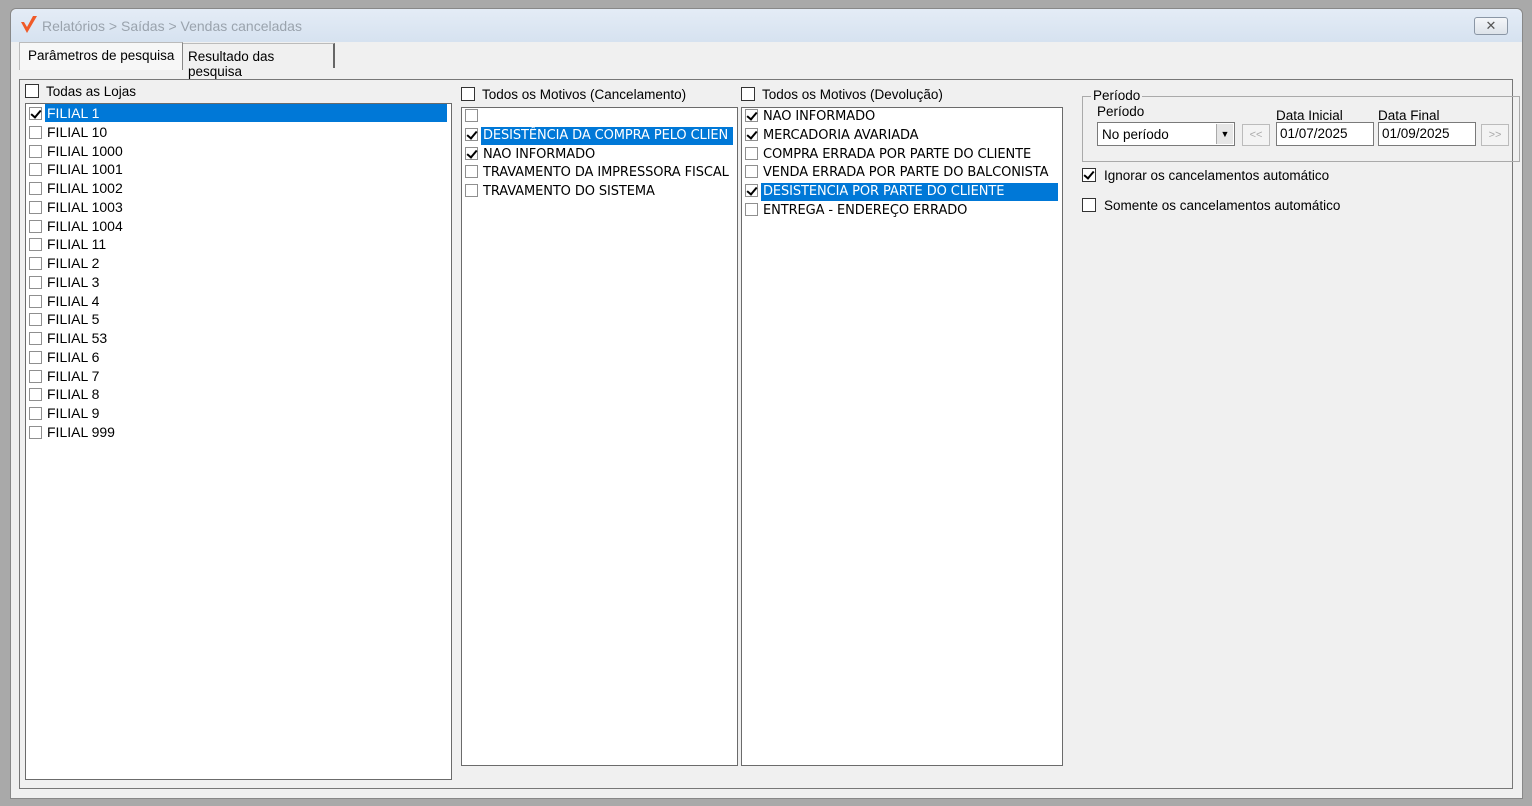 This screenshot has width=1532, height=806. I want to click on list-item-label: FILIAL 1001, so click(85, 169).